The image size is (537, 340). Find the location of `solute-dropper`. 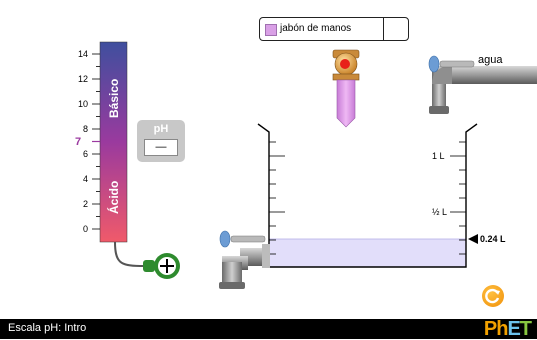

solute-dropper is located at coordinates (346, 88).